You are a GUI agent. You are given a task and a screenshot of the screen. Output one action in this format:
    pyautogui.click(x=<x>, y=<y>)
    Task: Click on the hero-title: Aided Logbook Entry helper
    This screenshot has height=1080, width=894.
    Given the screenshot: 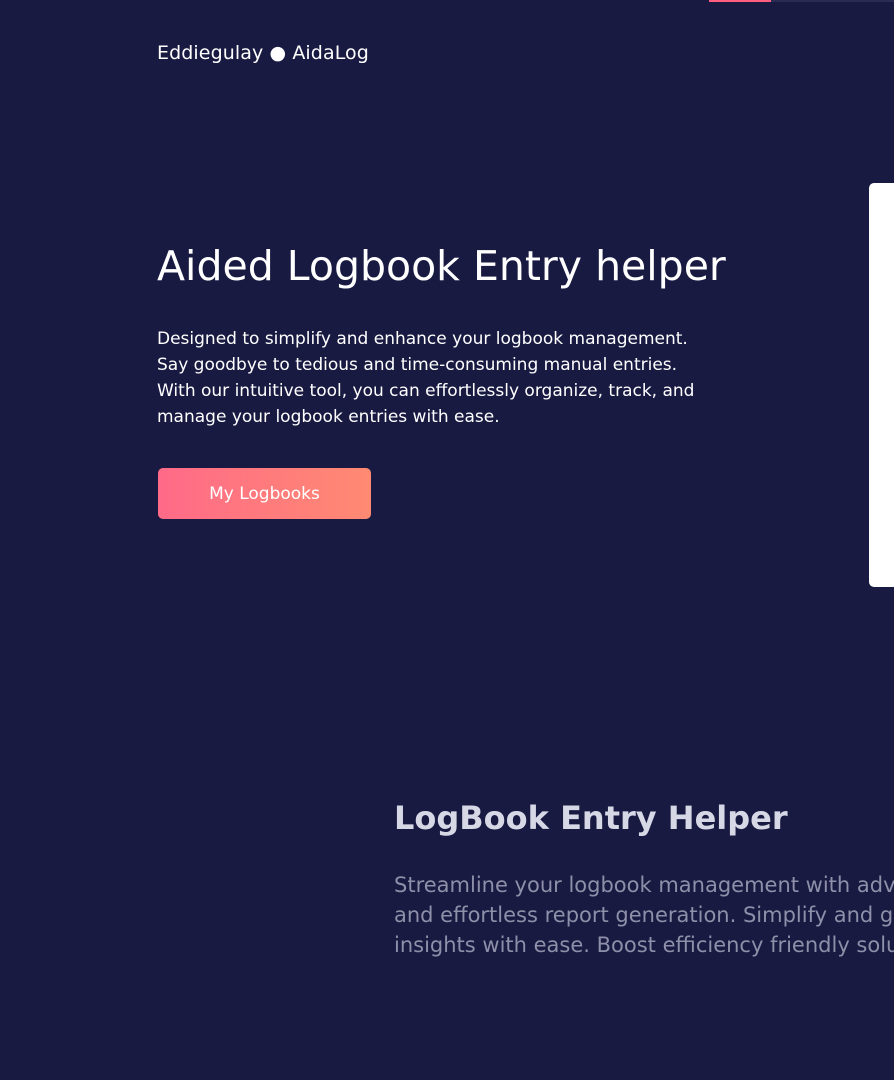 What is the action you would take?
    pyautogui.click(x=441, y=266)
    